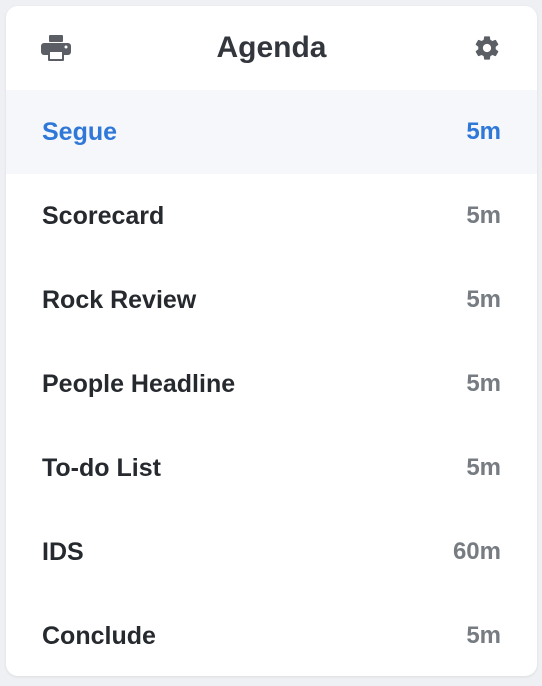 The height and width of the screenshot is (686, 542). I want to click on gear-icon, so click(487, 48).